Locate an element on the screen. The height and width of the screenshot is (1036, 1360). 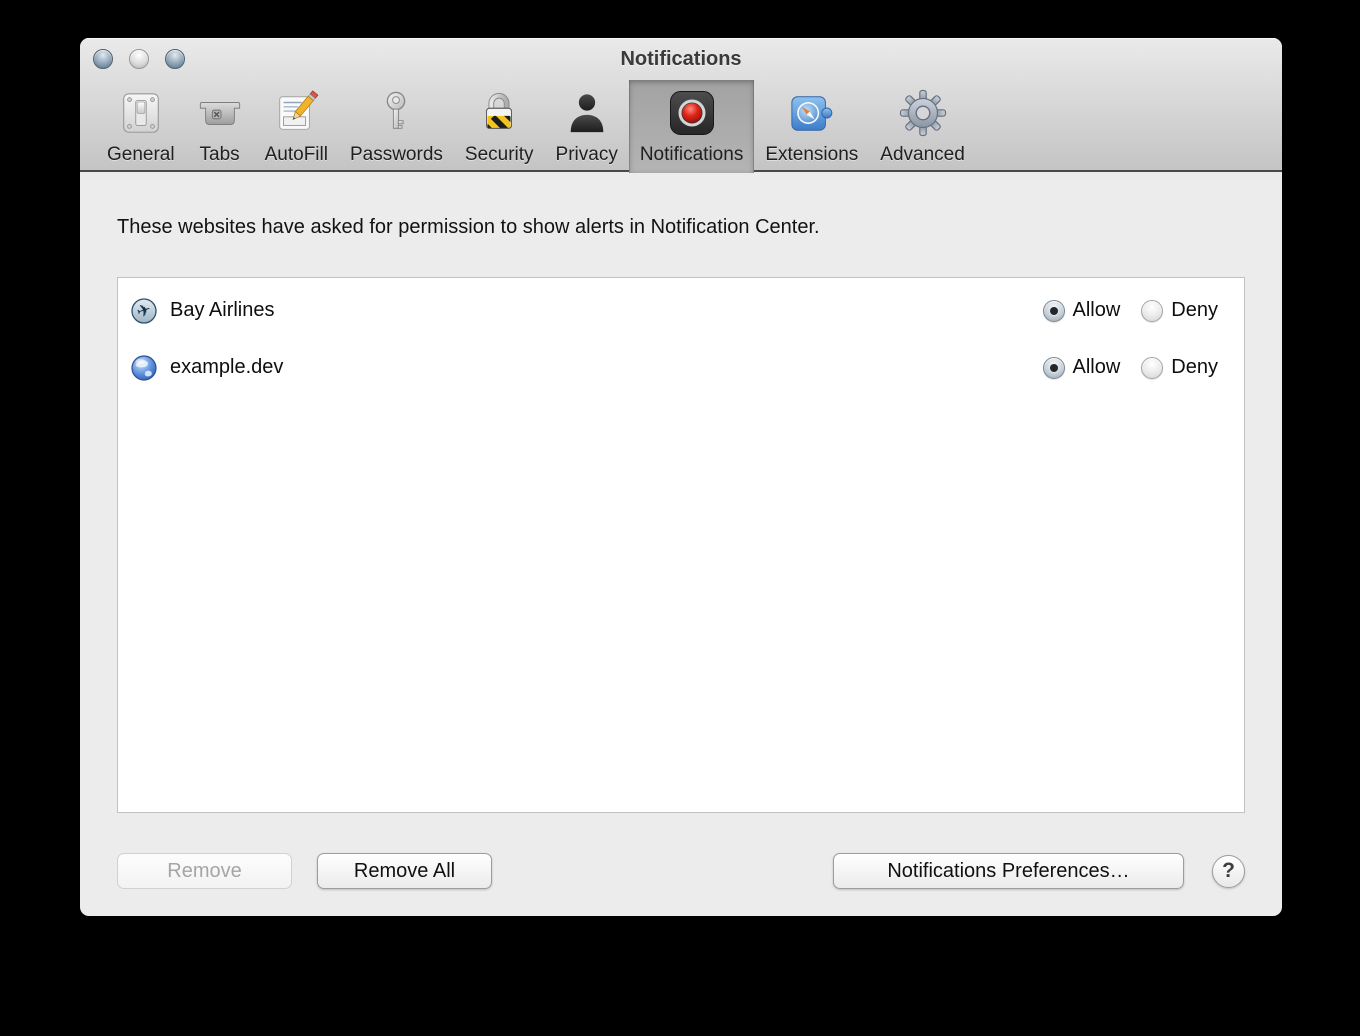
help-button: ? is located at coordinates (1228, 871).